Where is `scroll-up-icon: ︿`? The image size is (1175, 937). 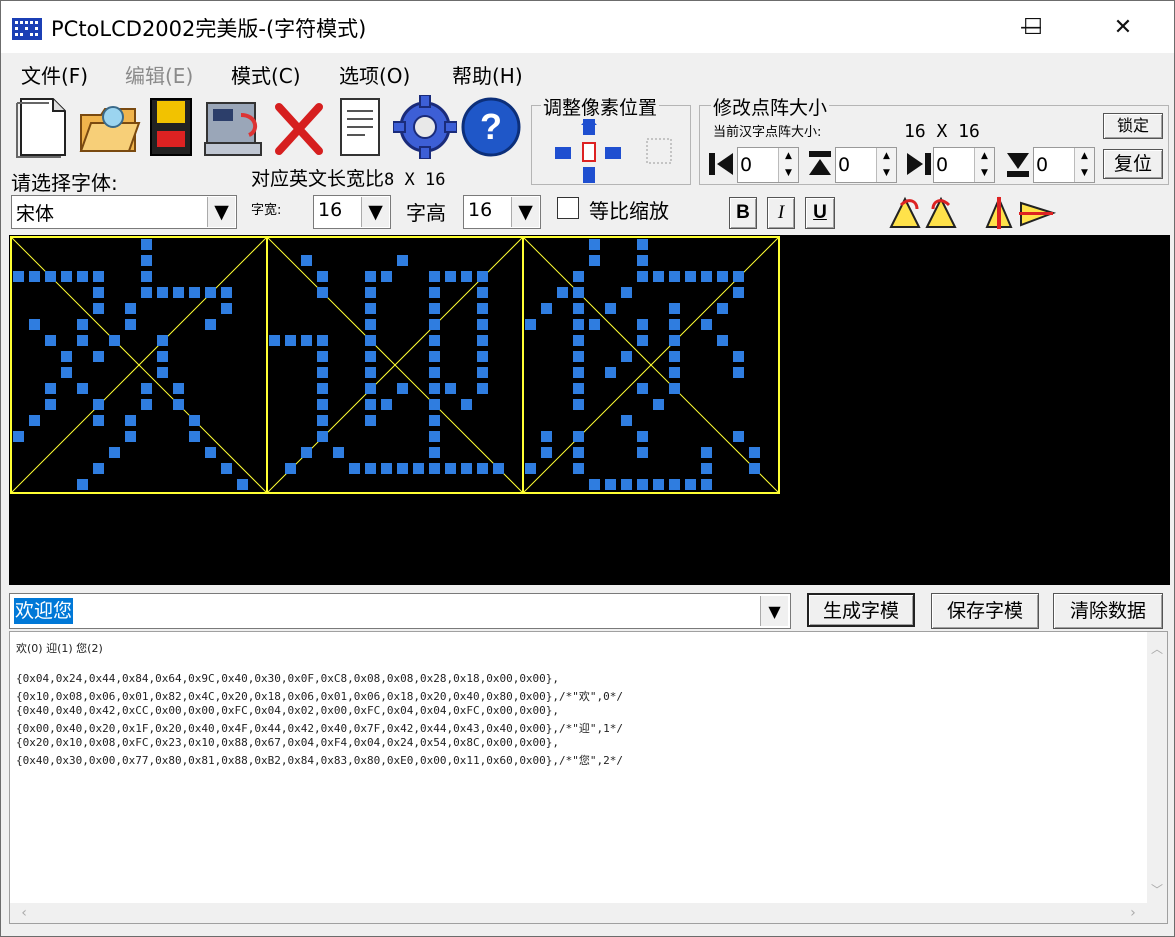
scroll-up-icon: ︿ is located at coordinates (1157, 648).